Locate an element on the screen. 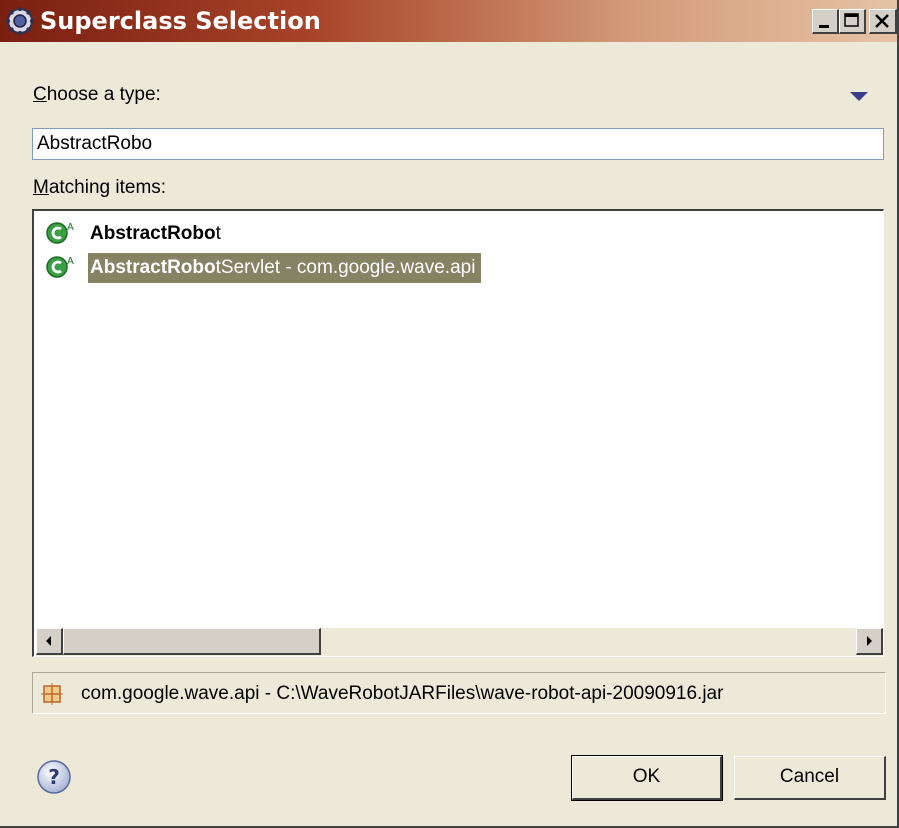  scroll-right-button is located at coordinates (869, 641).